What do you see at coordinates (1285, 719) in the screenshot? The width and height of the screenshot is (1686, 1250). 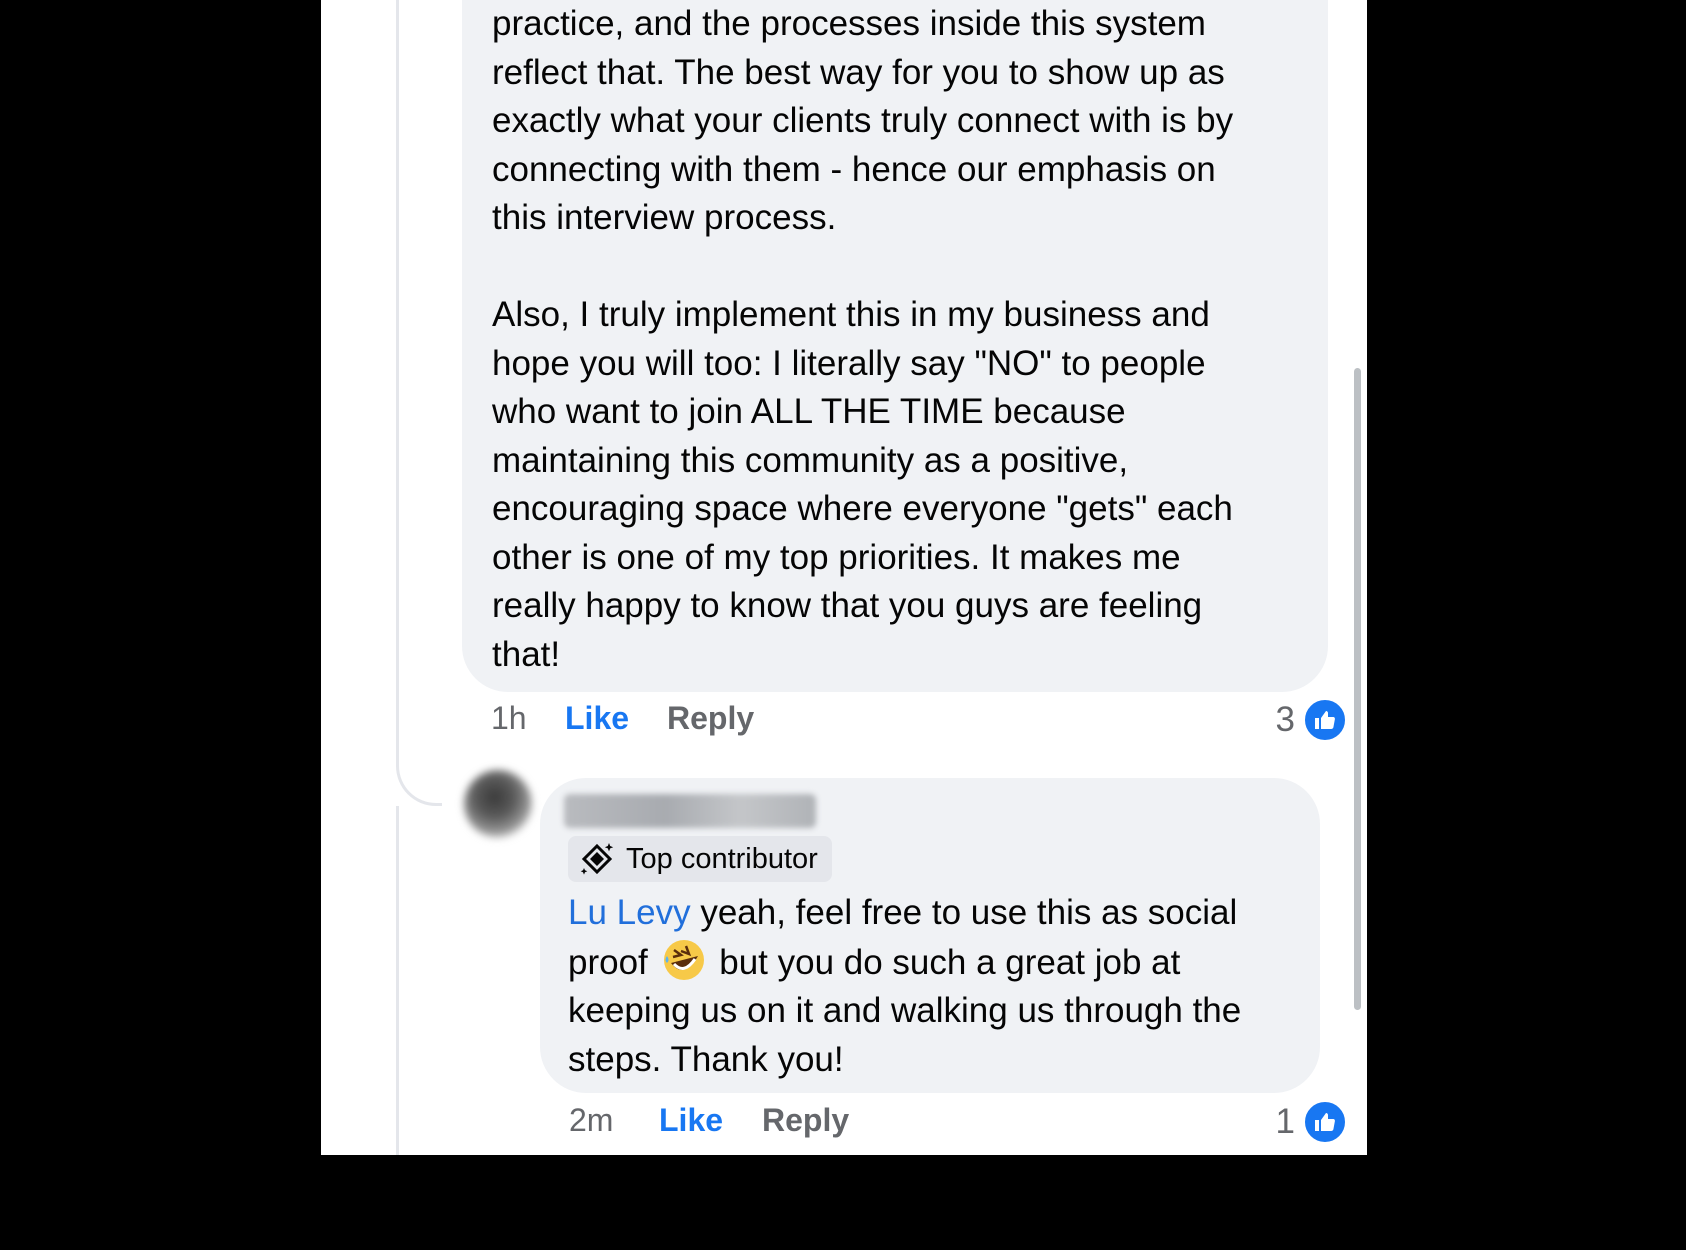 I see `reaction-count: 3` at bounding box center [1285, 719].